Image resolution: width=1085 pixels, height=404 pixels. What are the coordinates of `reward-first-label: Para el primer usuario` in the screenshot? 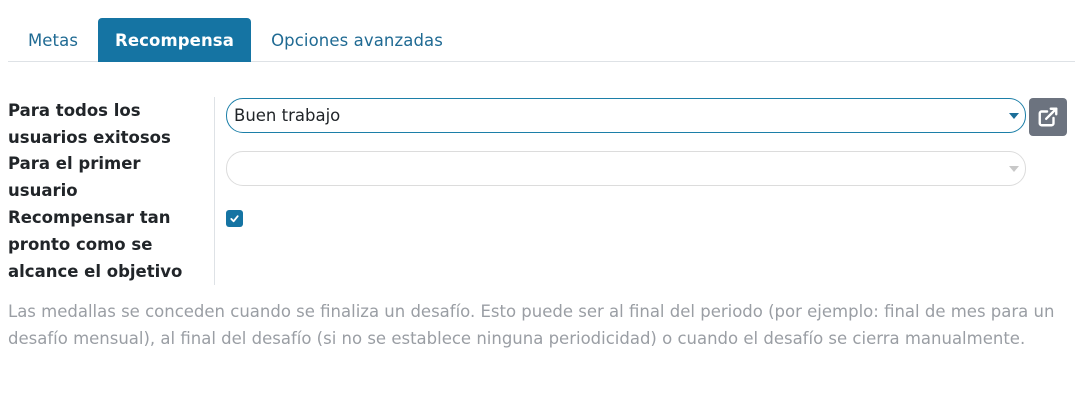 It's located at (74, 177).